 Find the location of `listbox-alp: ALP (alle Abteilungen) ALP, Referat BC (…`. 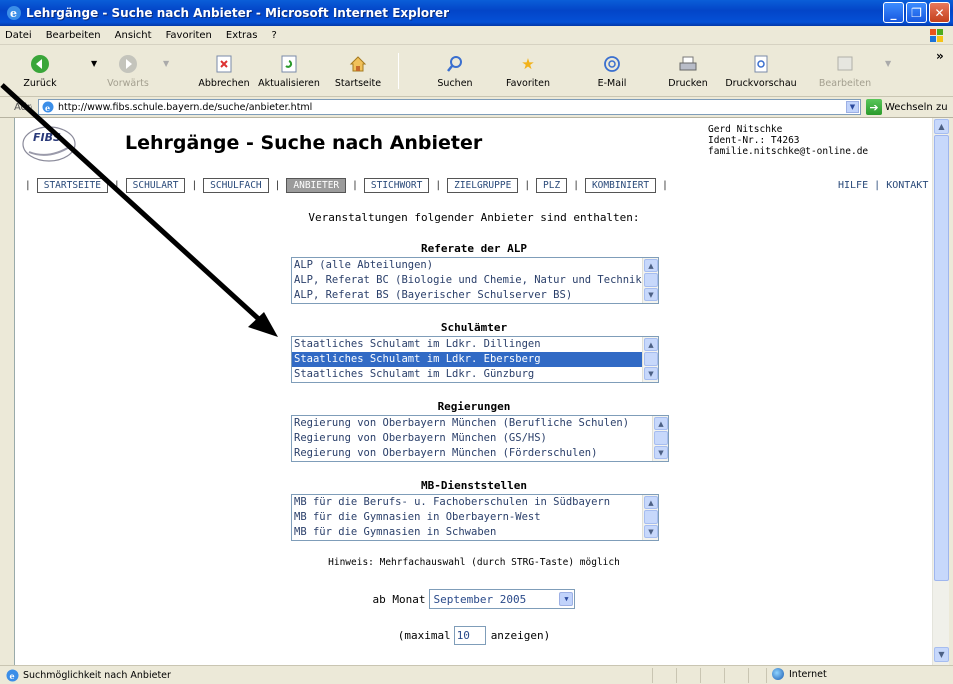

listbox-alp: ALP (alle Abteilungen) ALP, Referat BC (… is located at coordinates (475, 280).